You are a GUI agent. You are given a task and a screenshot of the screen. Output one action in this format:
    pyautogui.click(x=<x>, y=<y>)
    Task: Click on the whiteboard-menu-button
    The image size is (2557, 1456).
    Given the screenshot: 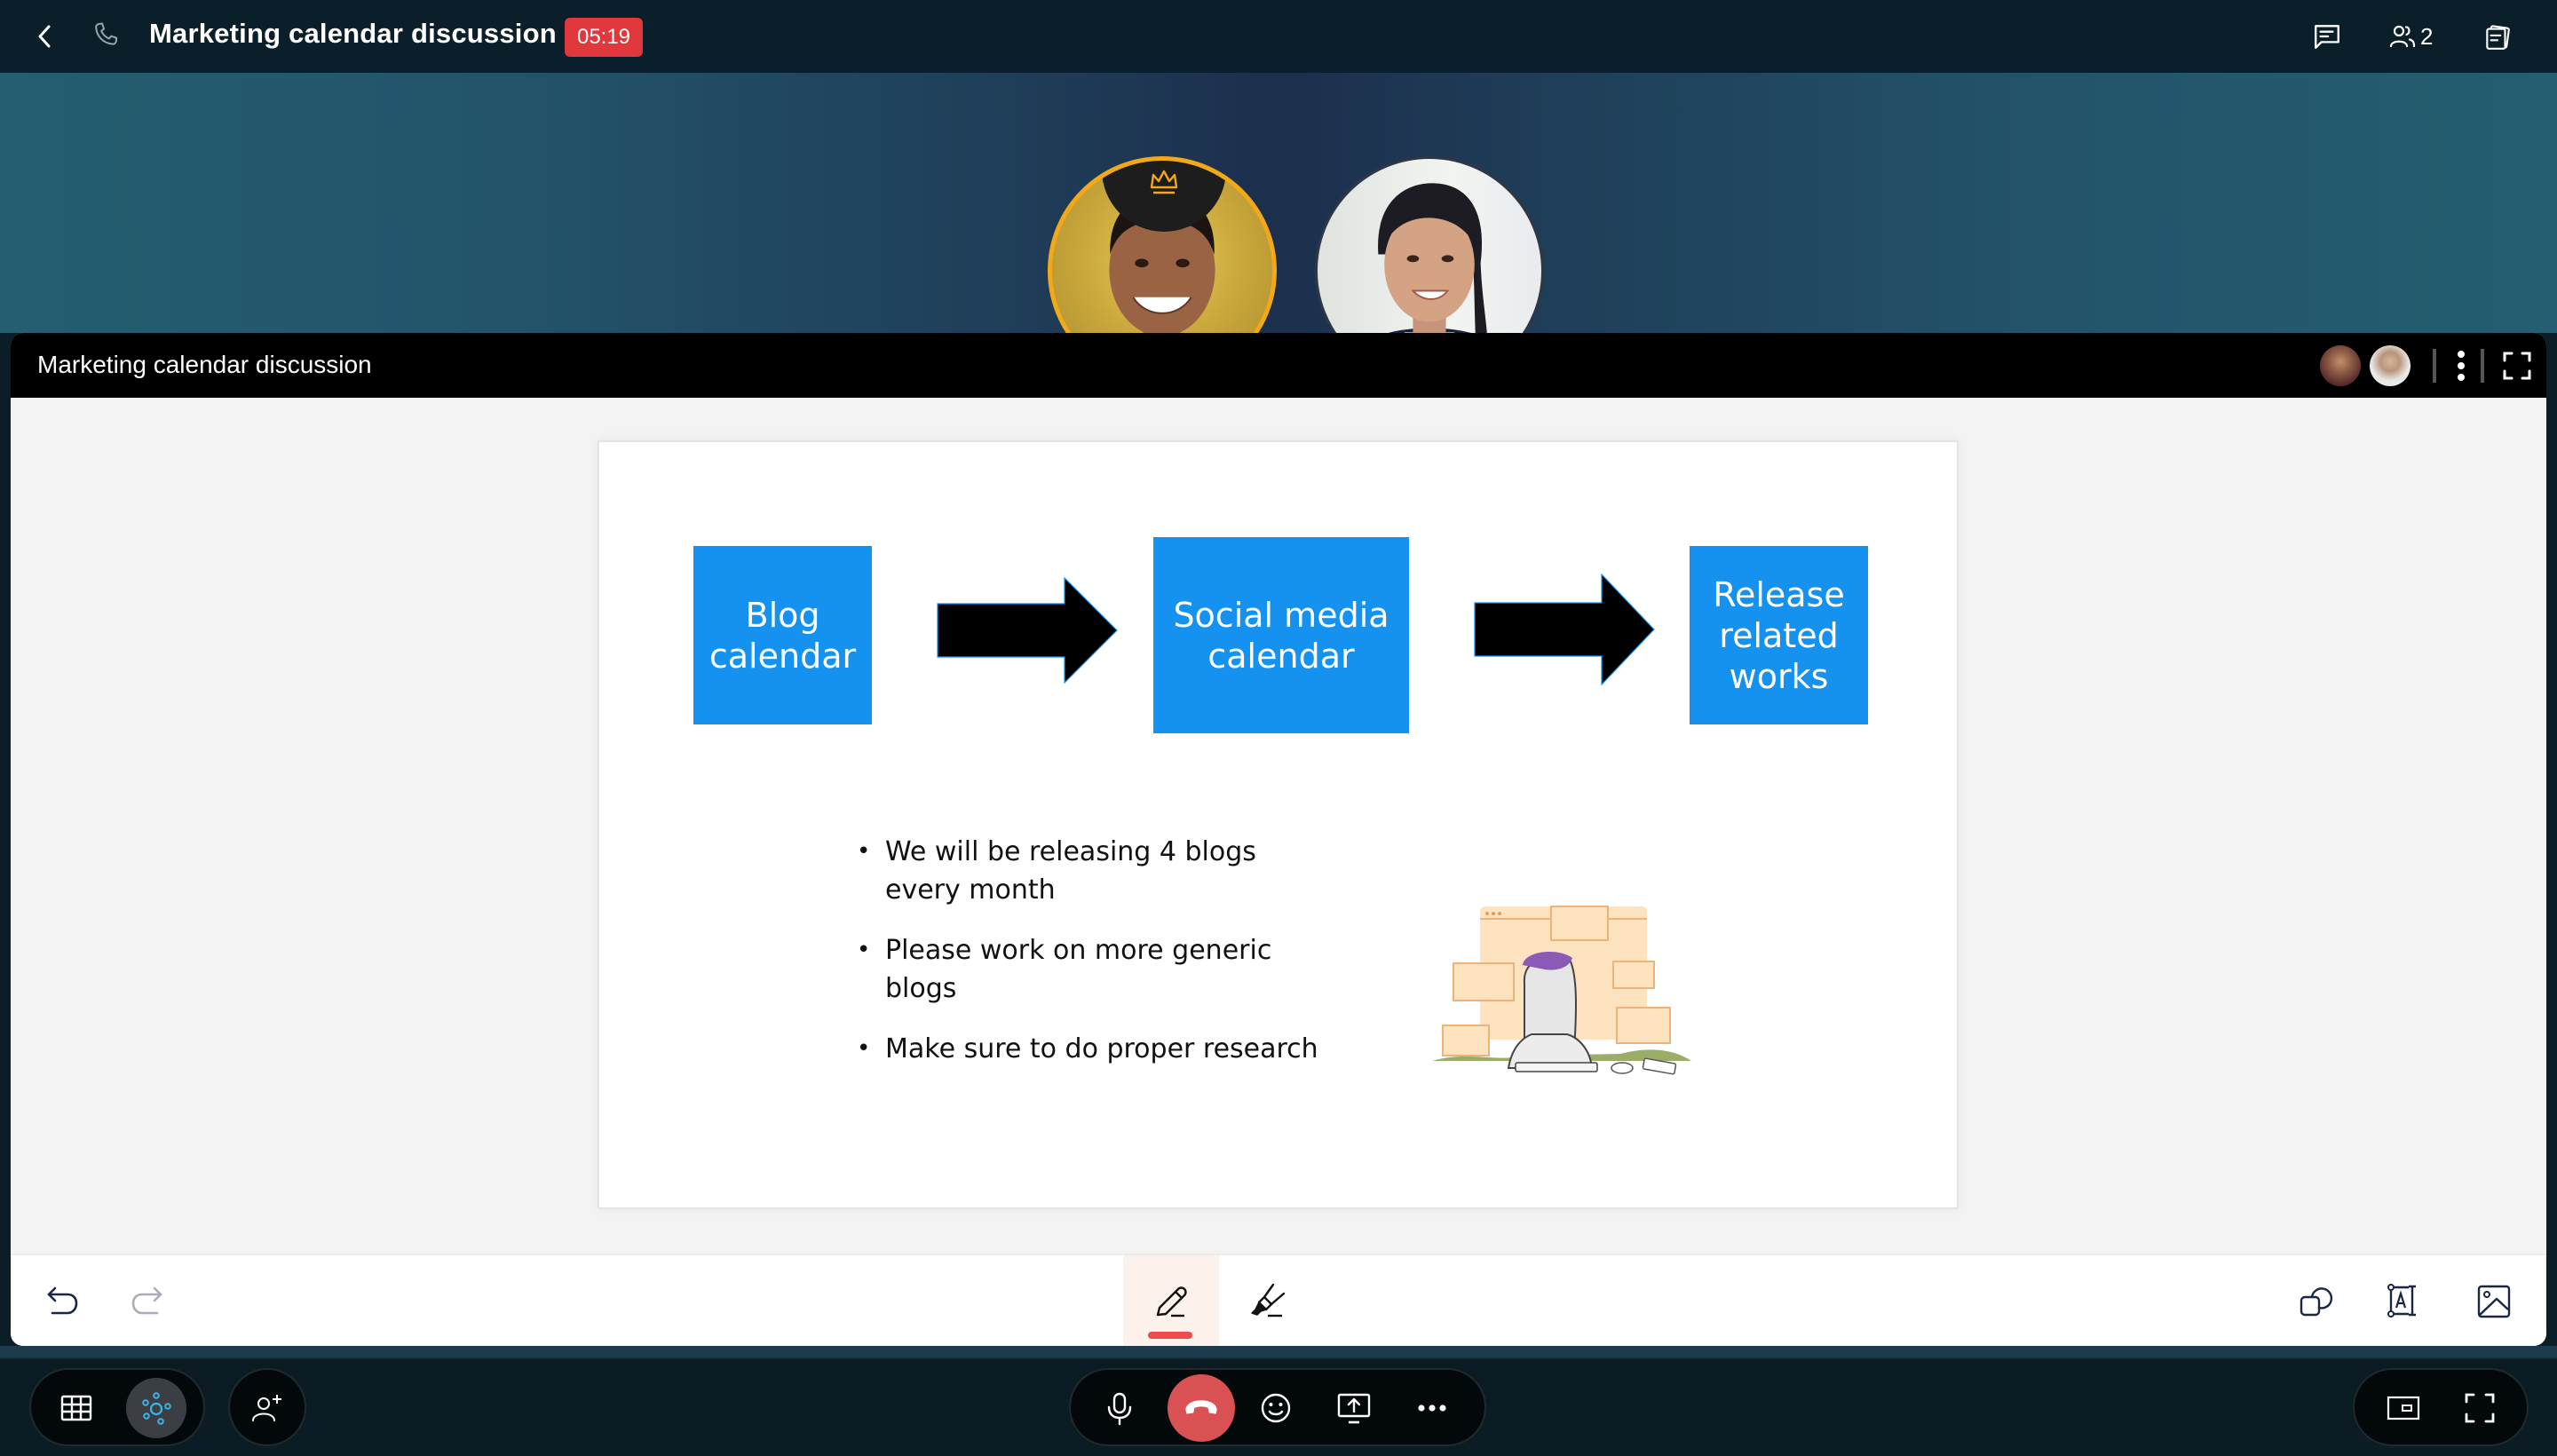 What is the action you would take?
    pyautogui.click(x=2461, y=365)
    